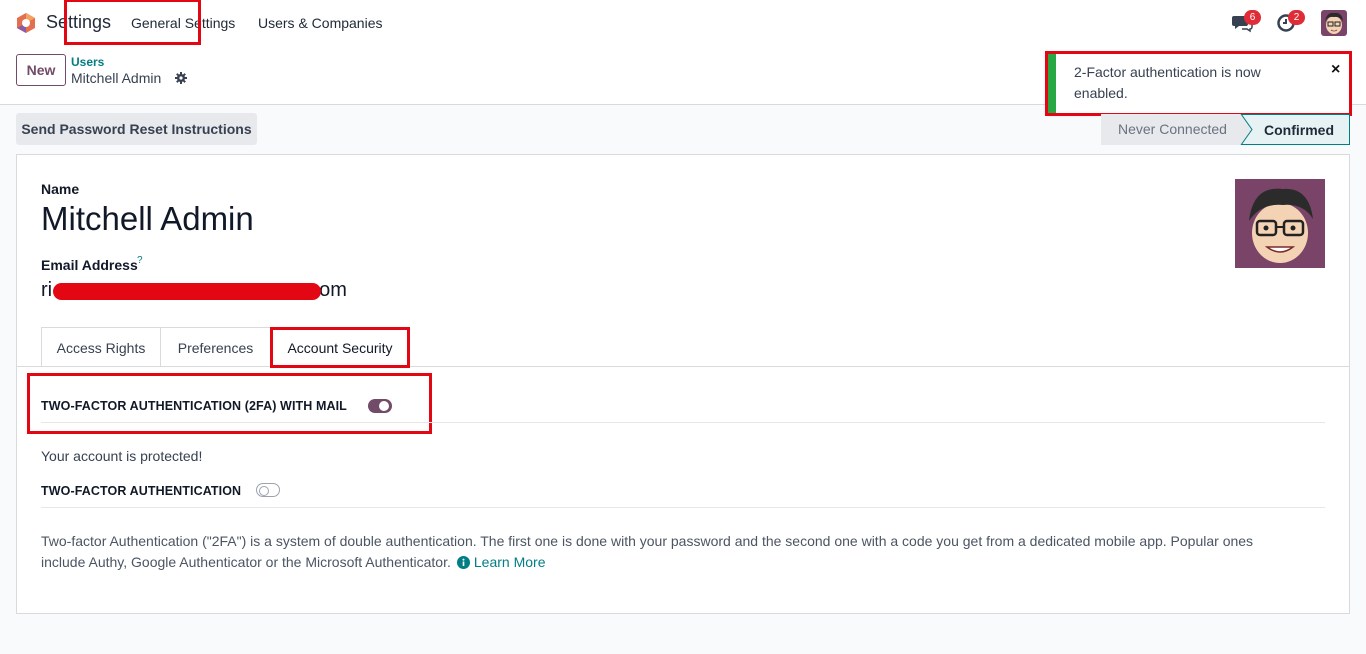  Describe the element at coordinates (136, 129) in the screenshot. I see `send-password-reset-button: Send Password Reset Instructions` at that location.